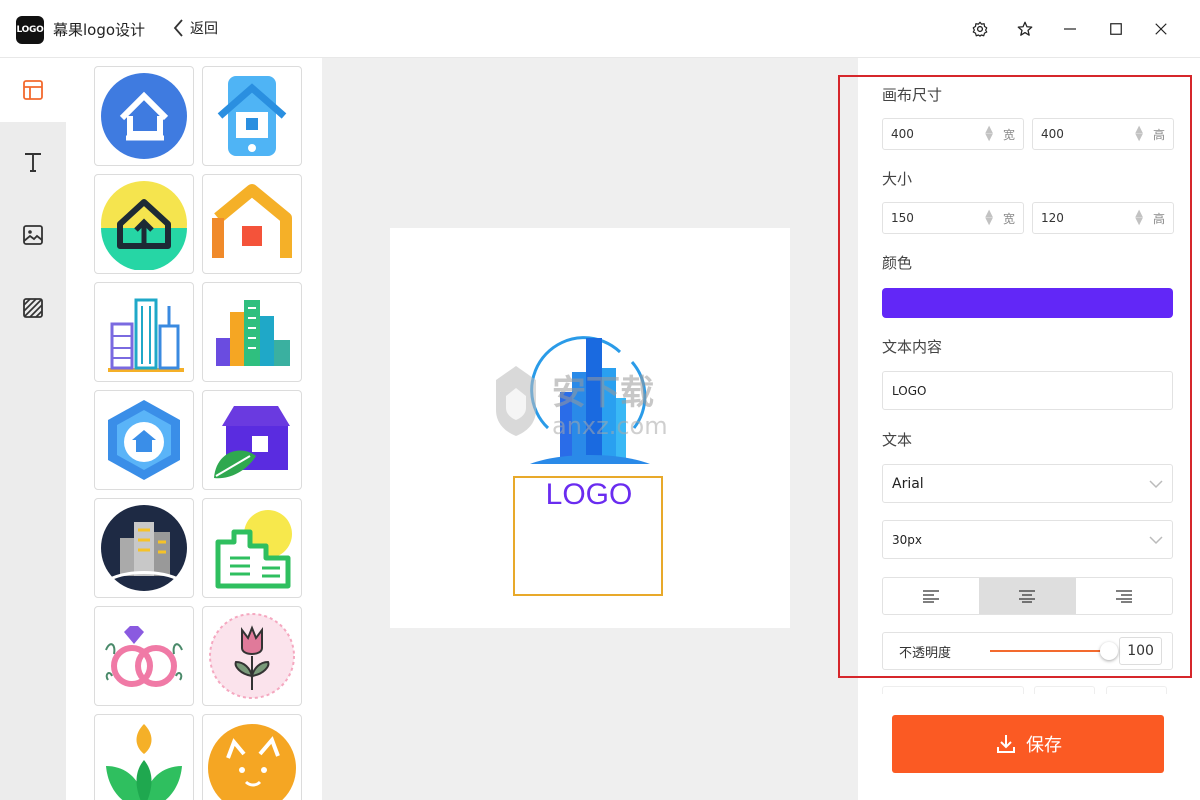  Describe the element at coordinates (1103, 134) in the screenshot. I see `canvas-height-input: 400 ▲ ▼ 高` at that location.